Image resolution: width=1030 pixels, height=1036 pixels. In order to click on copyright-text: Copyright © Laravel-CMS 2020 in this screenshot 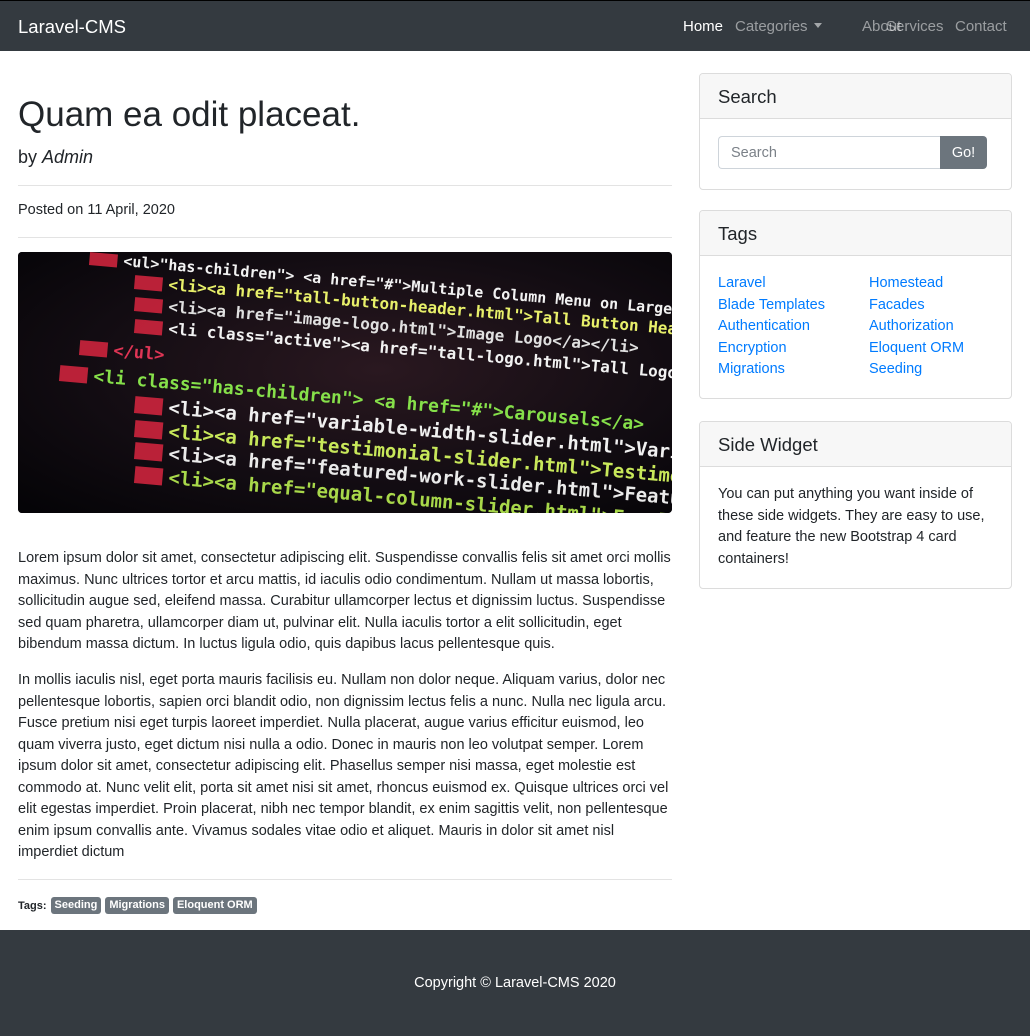, I will do `click(515, 983)`.